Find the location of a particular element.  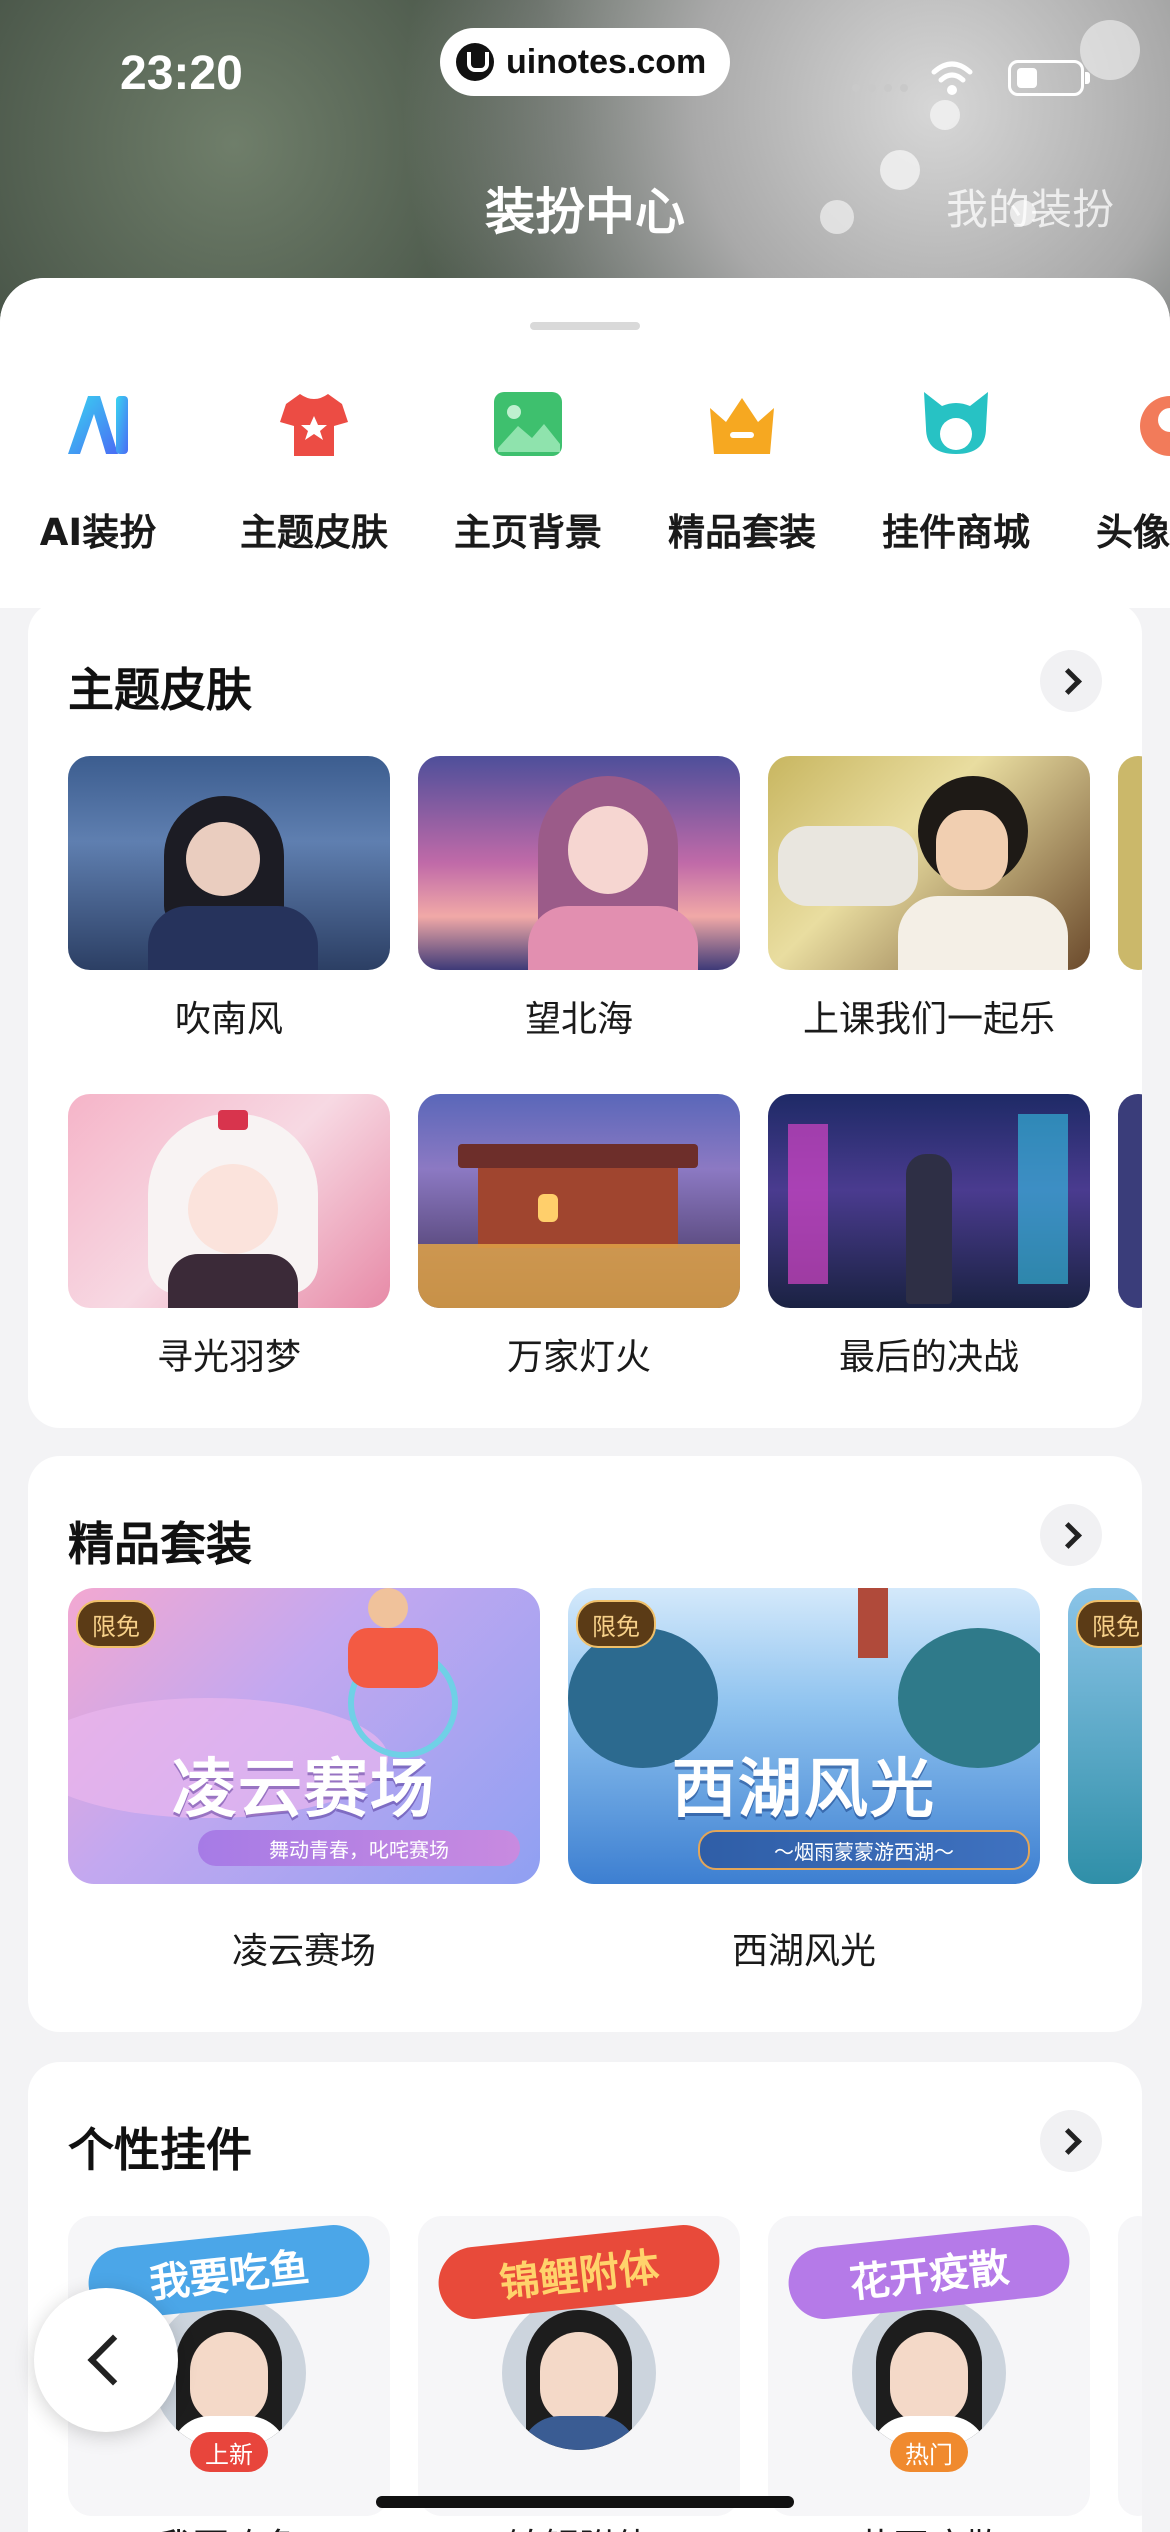

pendant-item: 花开疫散 热门 is located at coordinates (929, 2366).